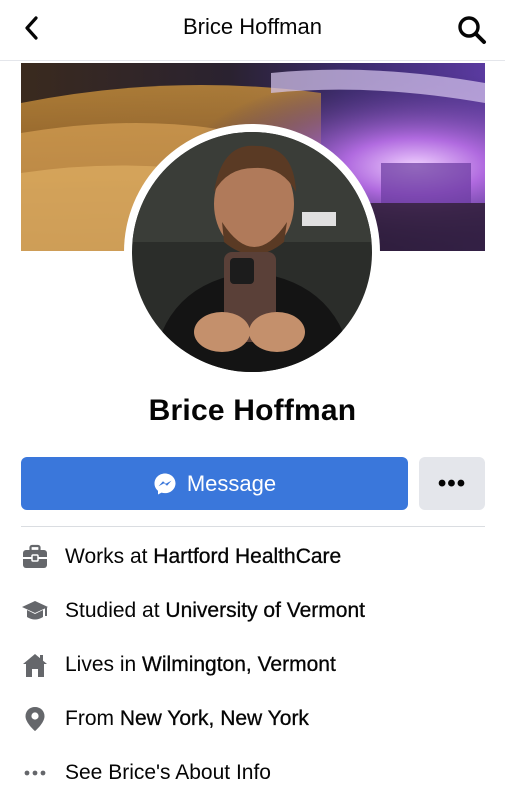 This screenshot has width=505, height=800. What do you see at coordinates (247, 556) in the screenshot?
I see `info-work-value: Hartford HealthCare` at bounding box center [247, 556].